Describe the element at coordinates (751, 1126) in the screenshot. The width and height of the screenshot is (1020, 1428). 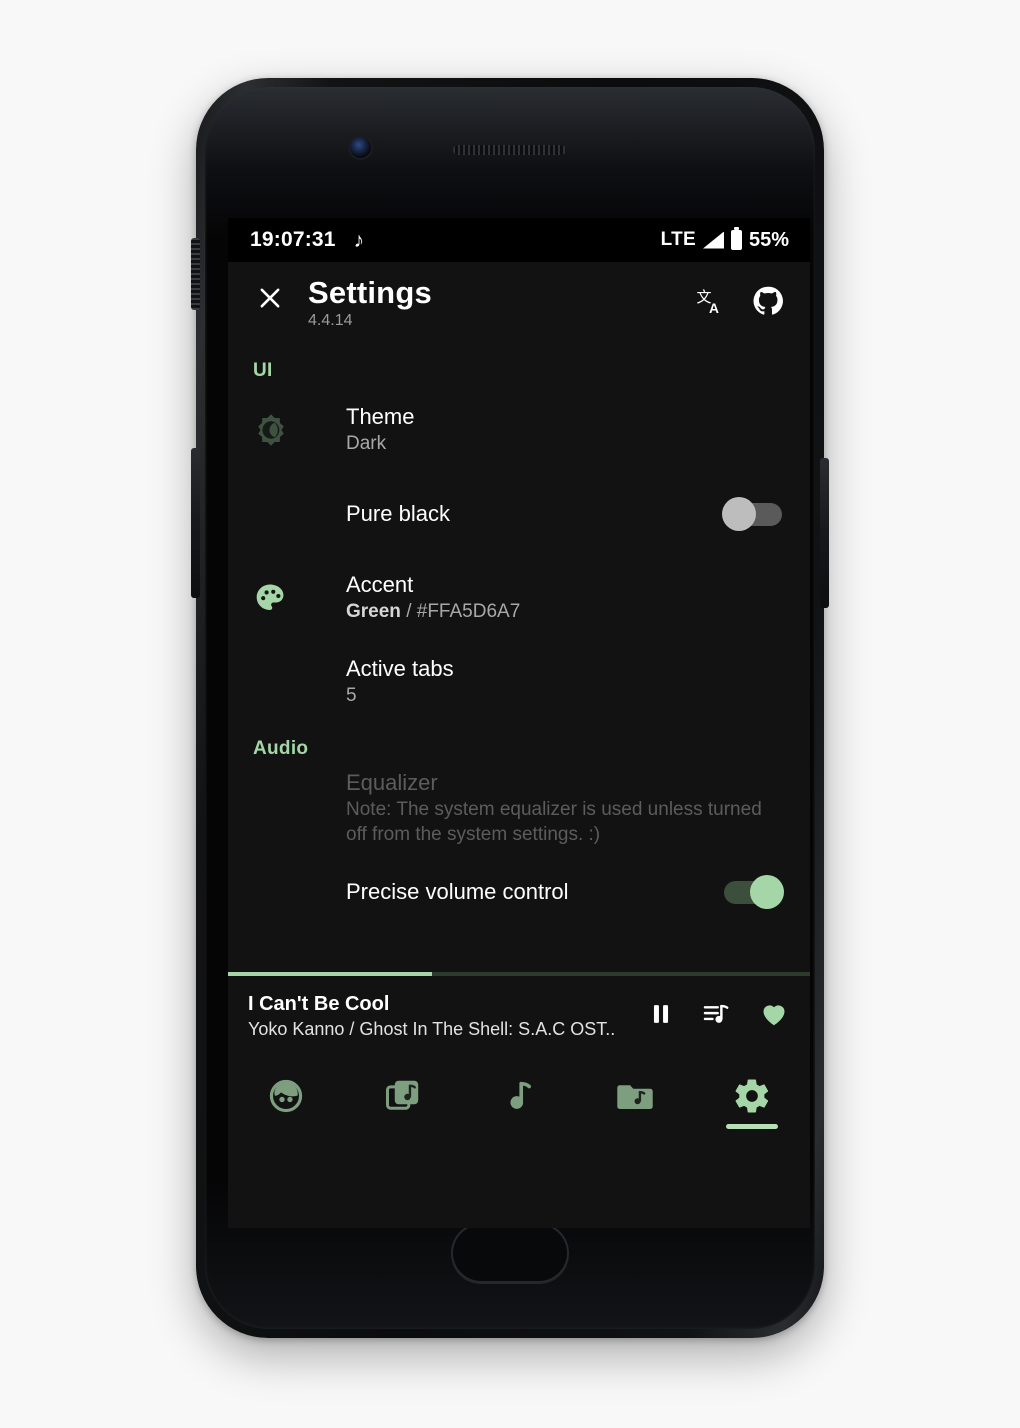
I see `nav-active-indicator` at that location.